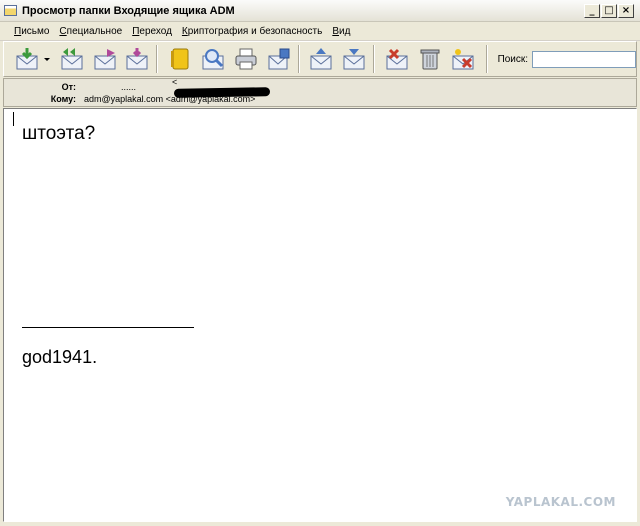  I want to click on menu-crypto-security: Криптография и безопасность, so click(252, 31).